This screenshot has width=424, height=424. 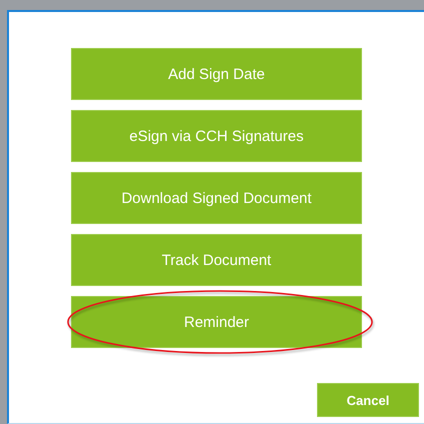 I want to click on action-button: Add Sign Date, so click(x=216, y=74).